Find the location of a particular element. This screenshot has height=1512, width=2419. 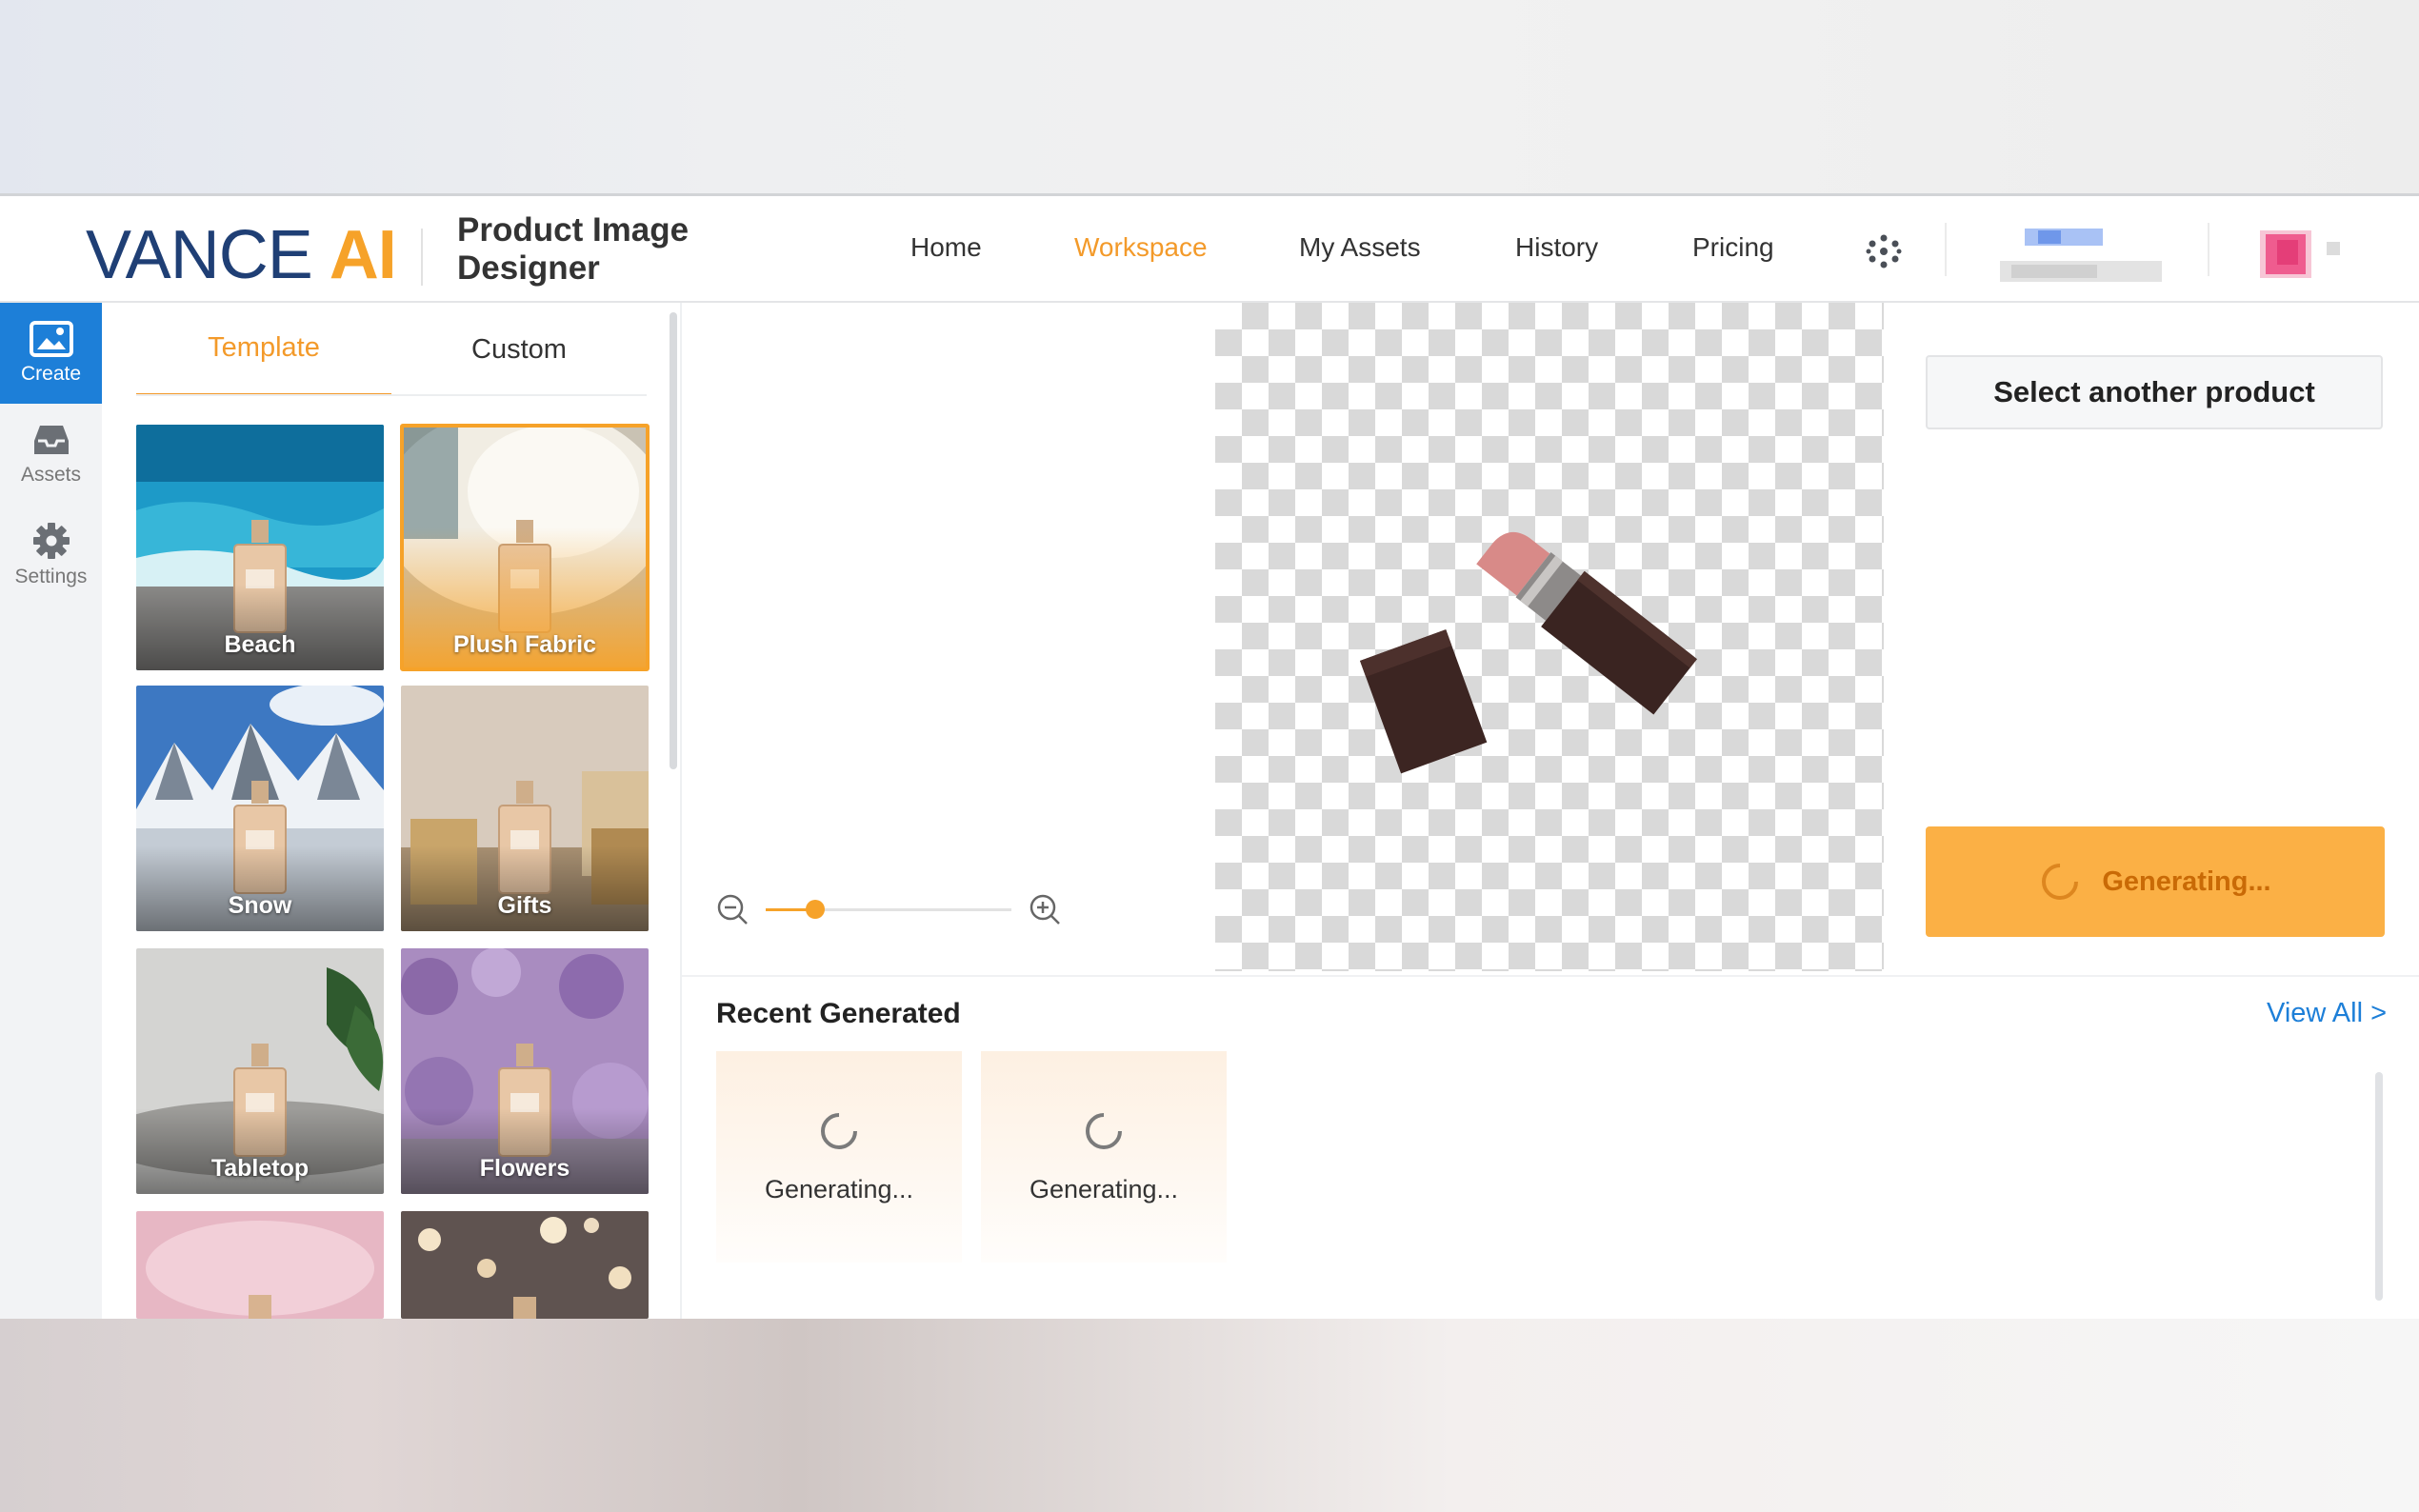

zoom-out-icon is located at coordinates (732, 909).